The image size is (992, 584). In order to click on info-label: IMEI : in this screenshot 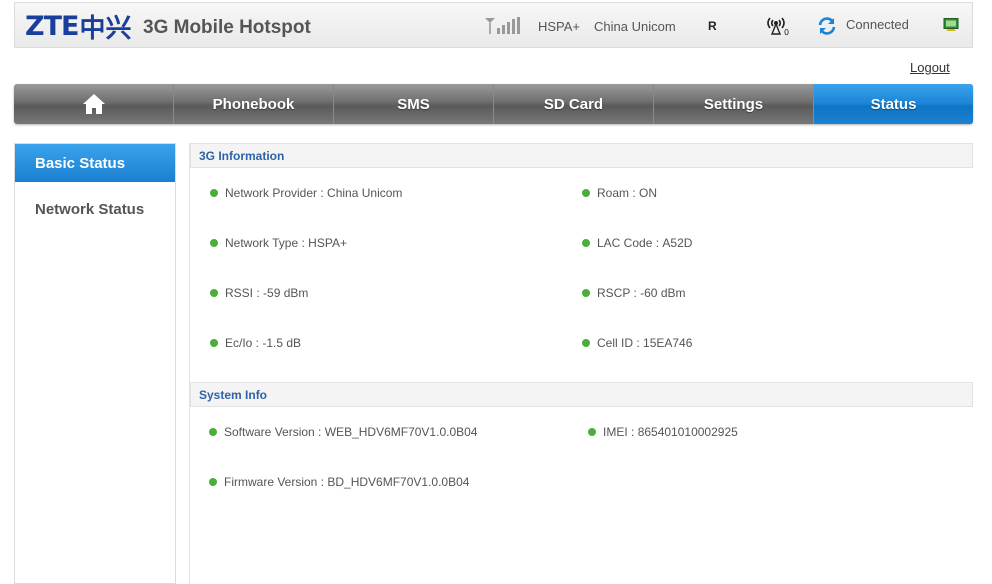, I will do `click(619, 432)`.